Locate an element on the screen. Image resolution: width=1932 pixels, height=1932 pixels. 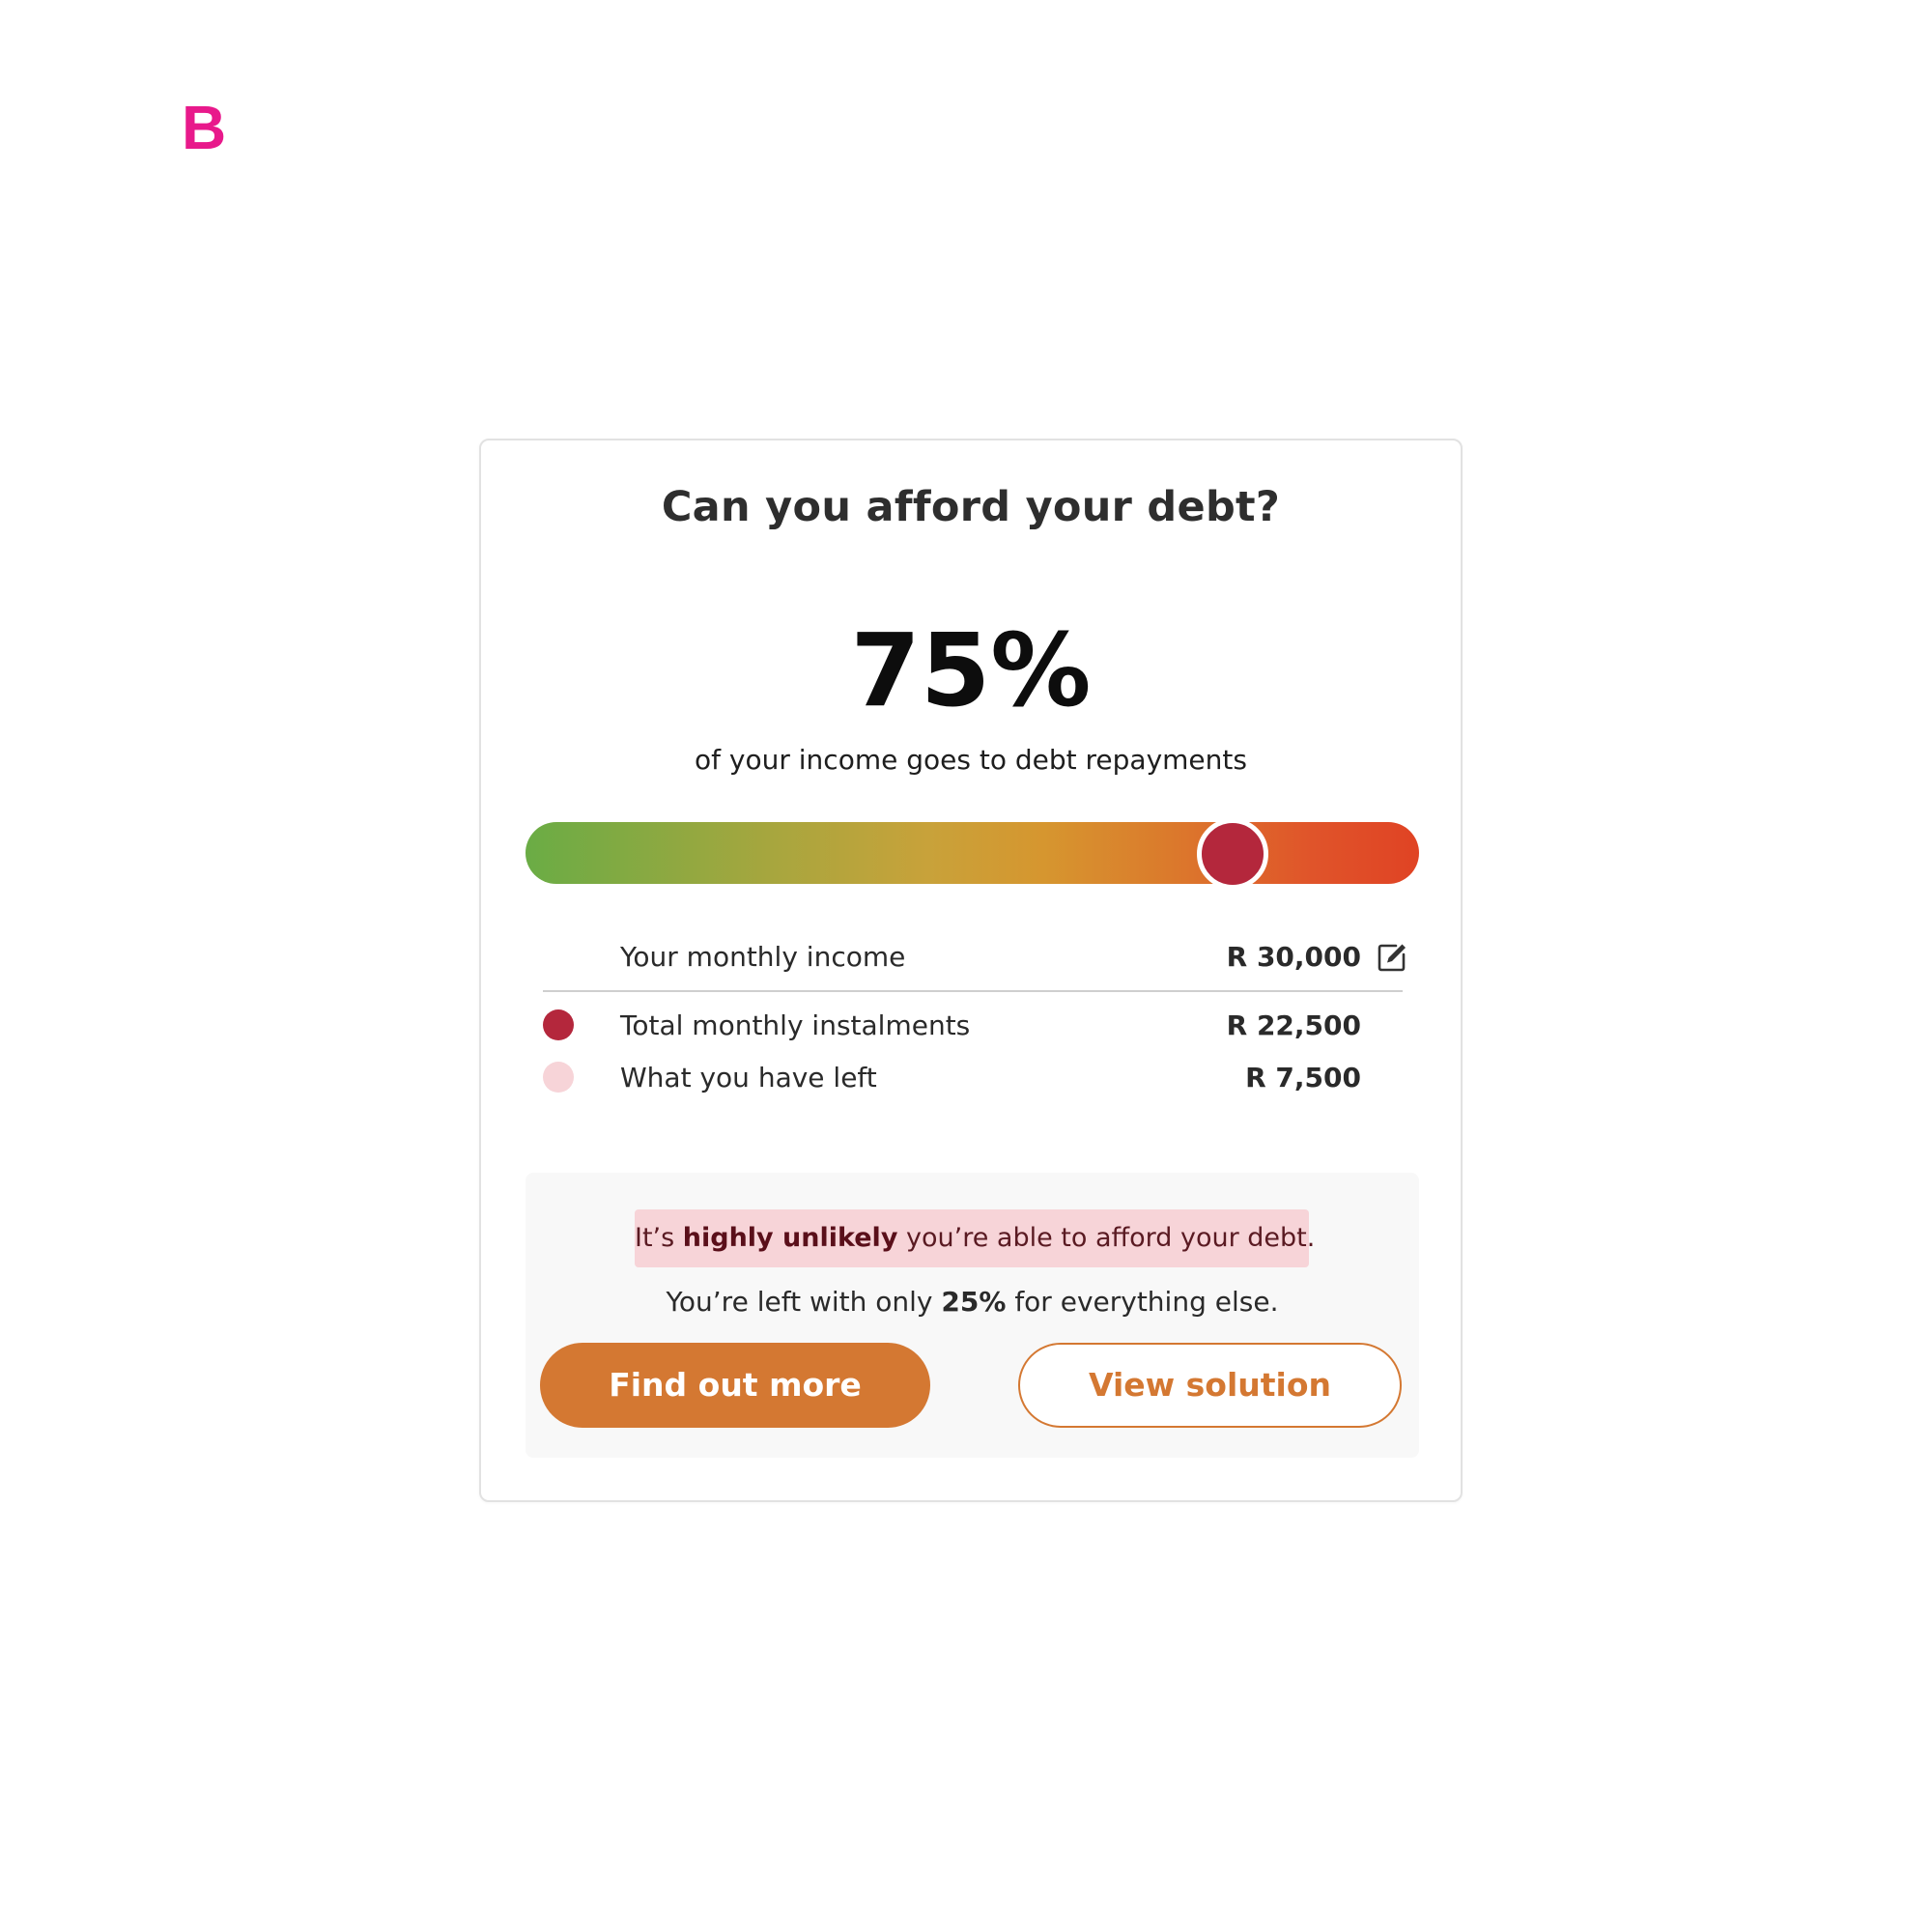
leftover-prefix: You’re left with only is located at coordinates (804, 1302).